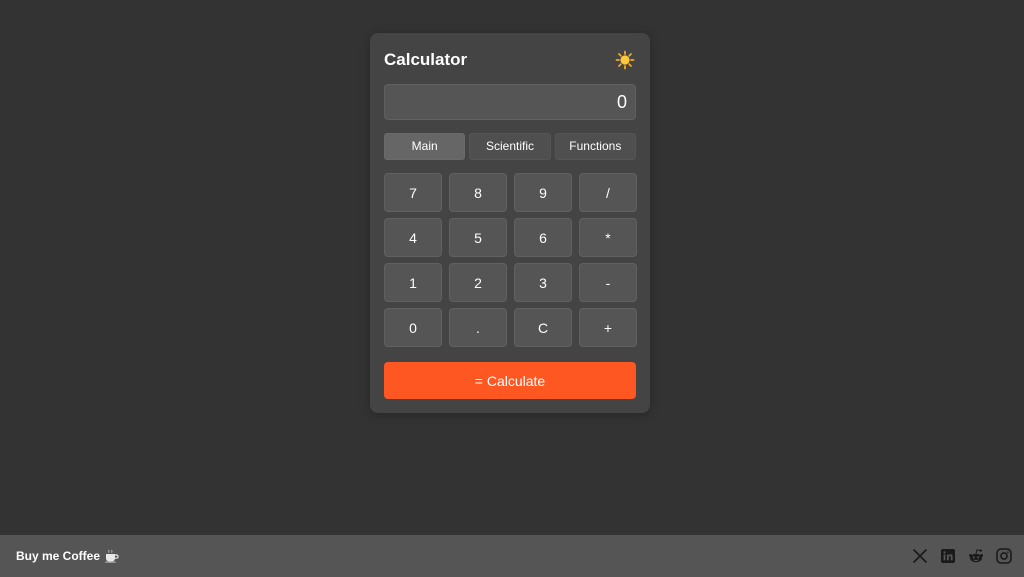  I want to click on tab-functions: Functions, so click(595, 146).